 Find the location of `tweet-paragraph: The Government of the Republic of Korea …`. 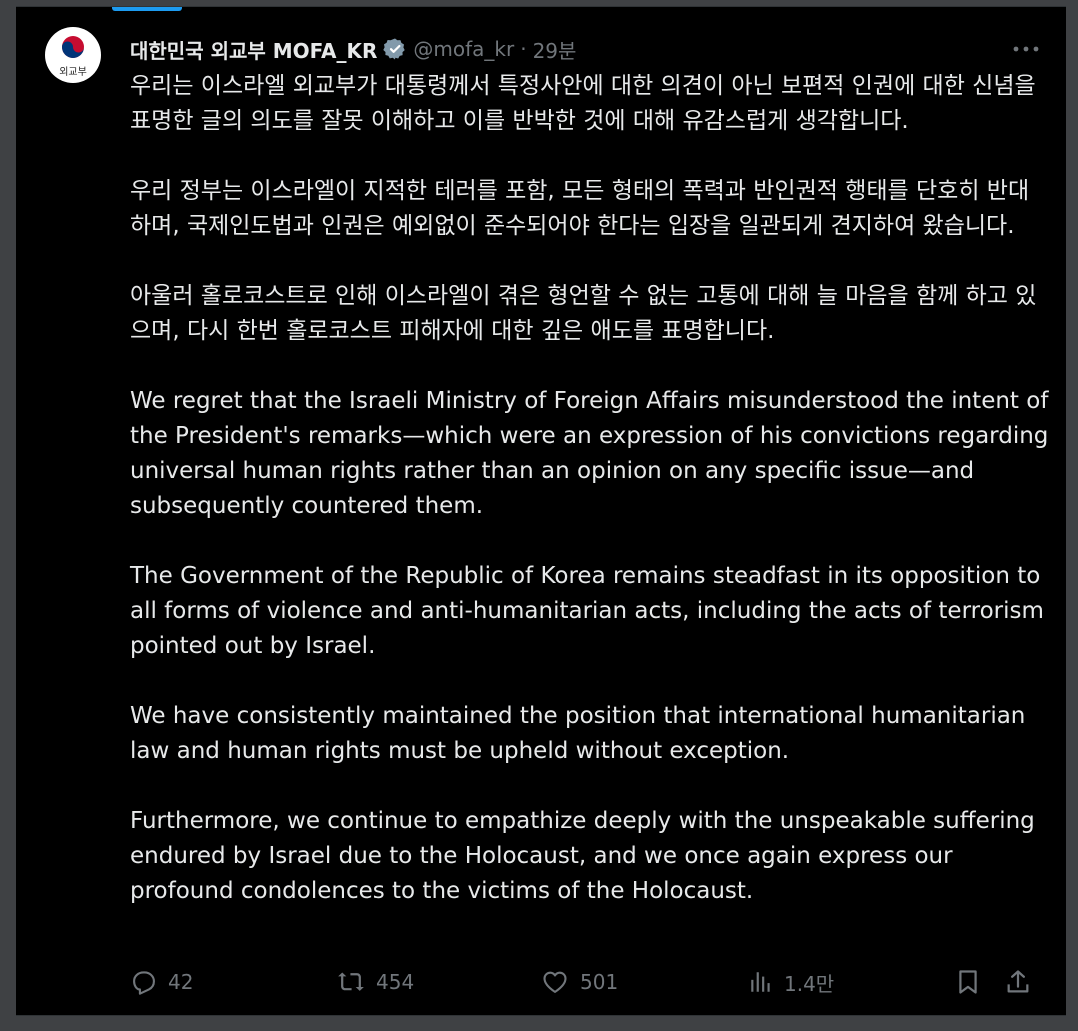

tweet-paragraph: The Government of the Republic of Korea … is located at coordinates (587, 611).